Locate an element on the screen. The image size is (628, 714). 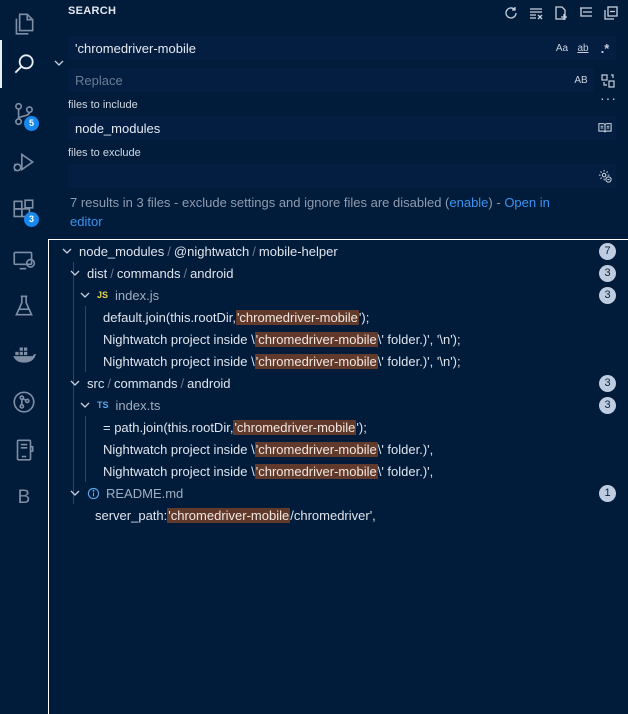
device-button is located at coordinates (24, 450).